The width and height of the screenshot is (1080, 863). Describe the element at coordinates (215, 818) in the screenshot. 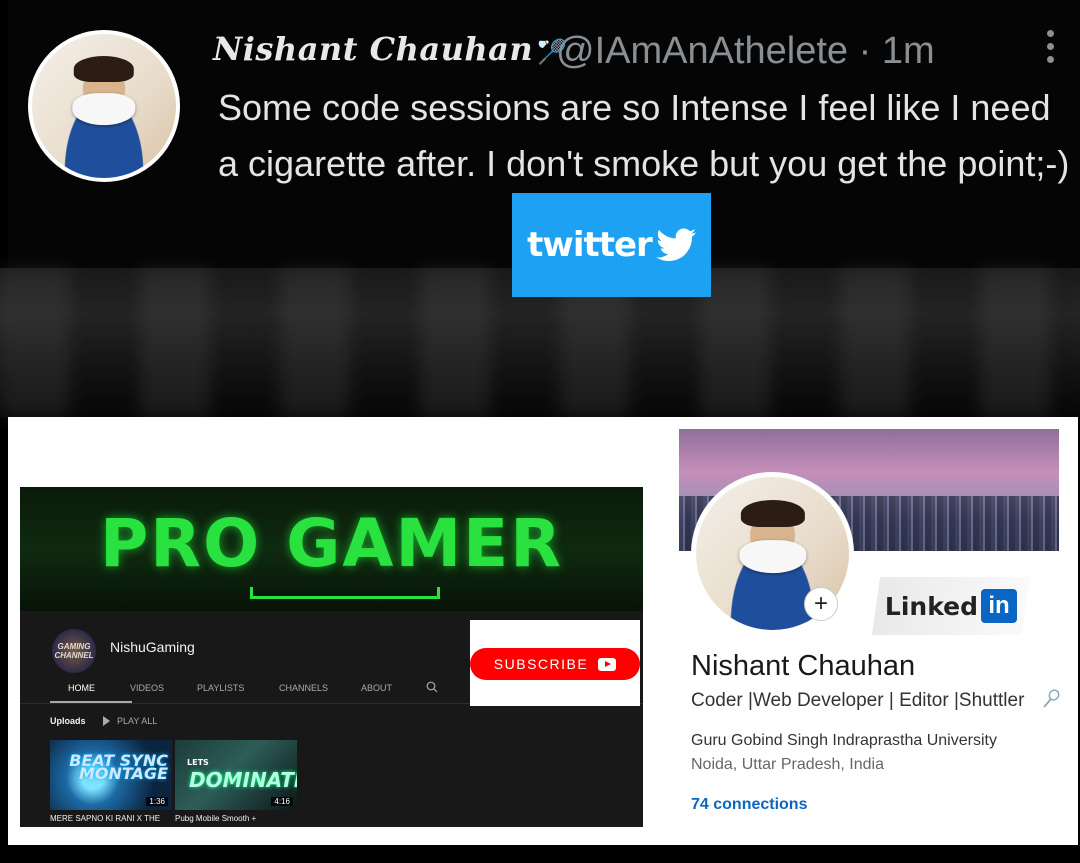

I see `video-title: Pubg Mobile Smooth +` at that location.